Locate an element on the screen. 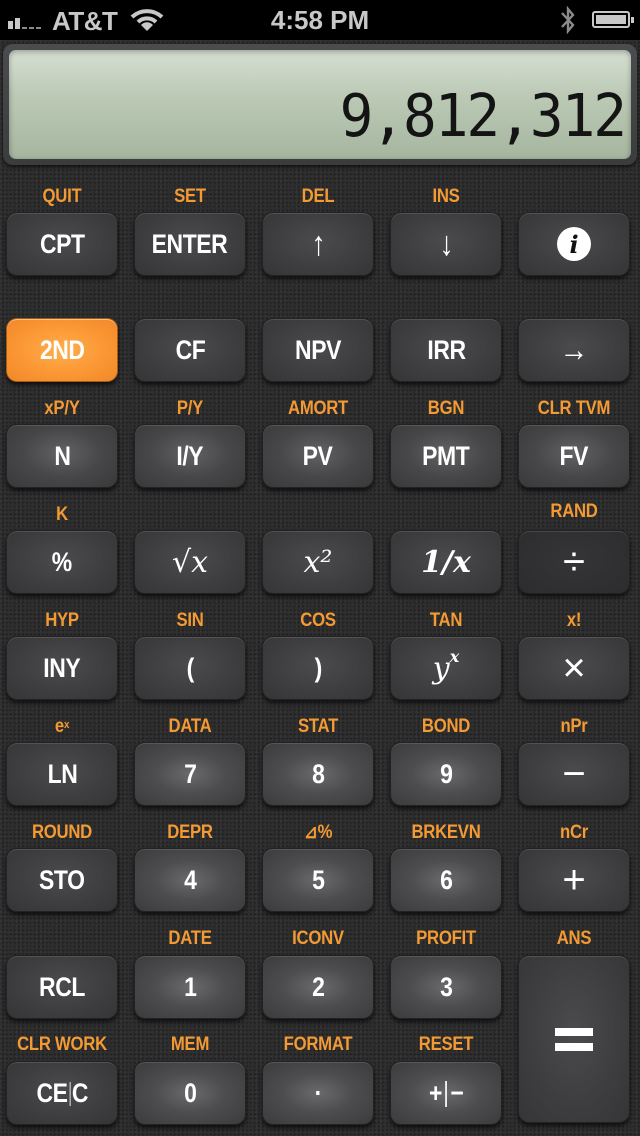 This screenshot has height=1136, width=640. digit-6-label: 6 is located at coordinates (446, 879).